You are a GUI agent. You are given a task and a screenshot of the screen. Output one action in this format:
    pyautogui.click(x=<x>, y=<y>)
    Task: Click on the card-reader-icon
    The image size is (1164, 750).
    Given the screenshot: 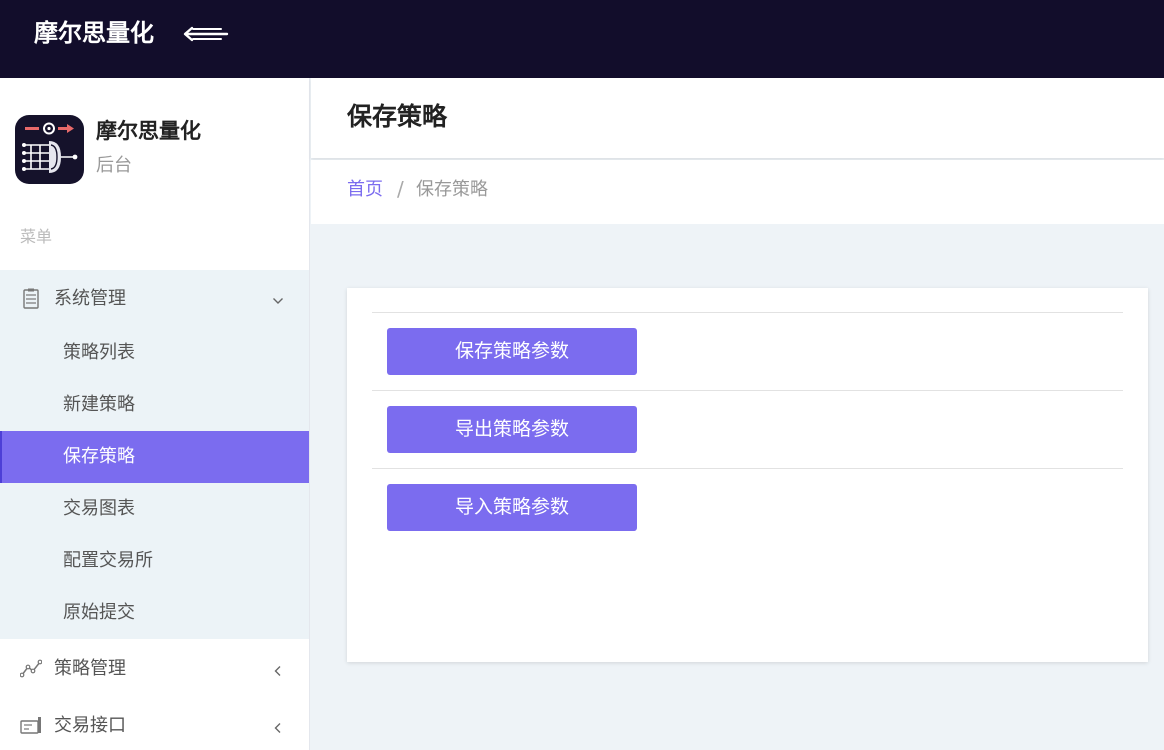 What is the action you would take?
    pyautogui.click(x=31, y=726)
    